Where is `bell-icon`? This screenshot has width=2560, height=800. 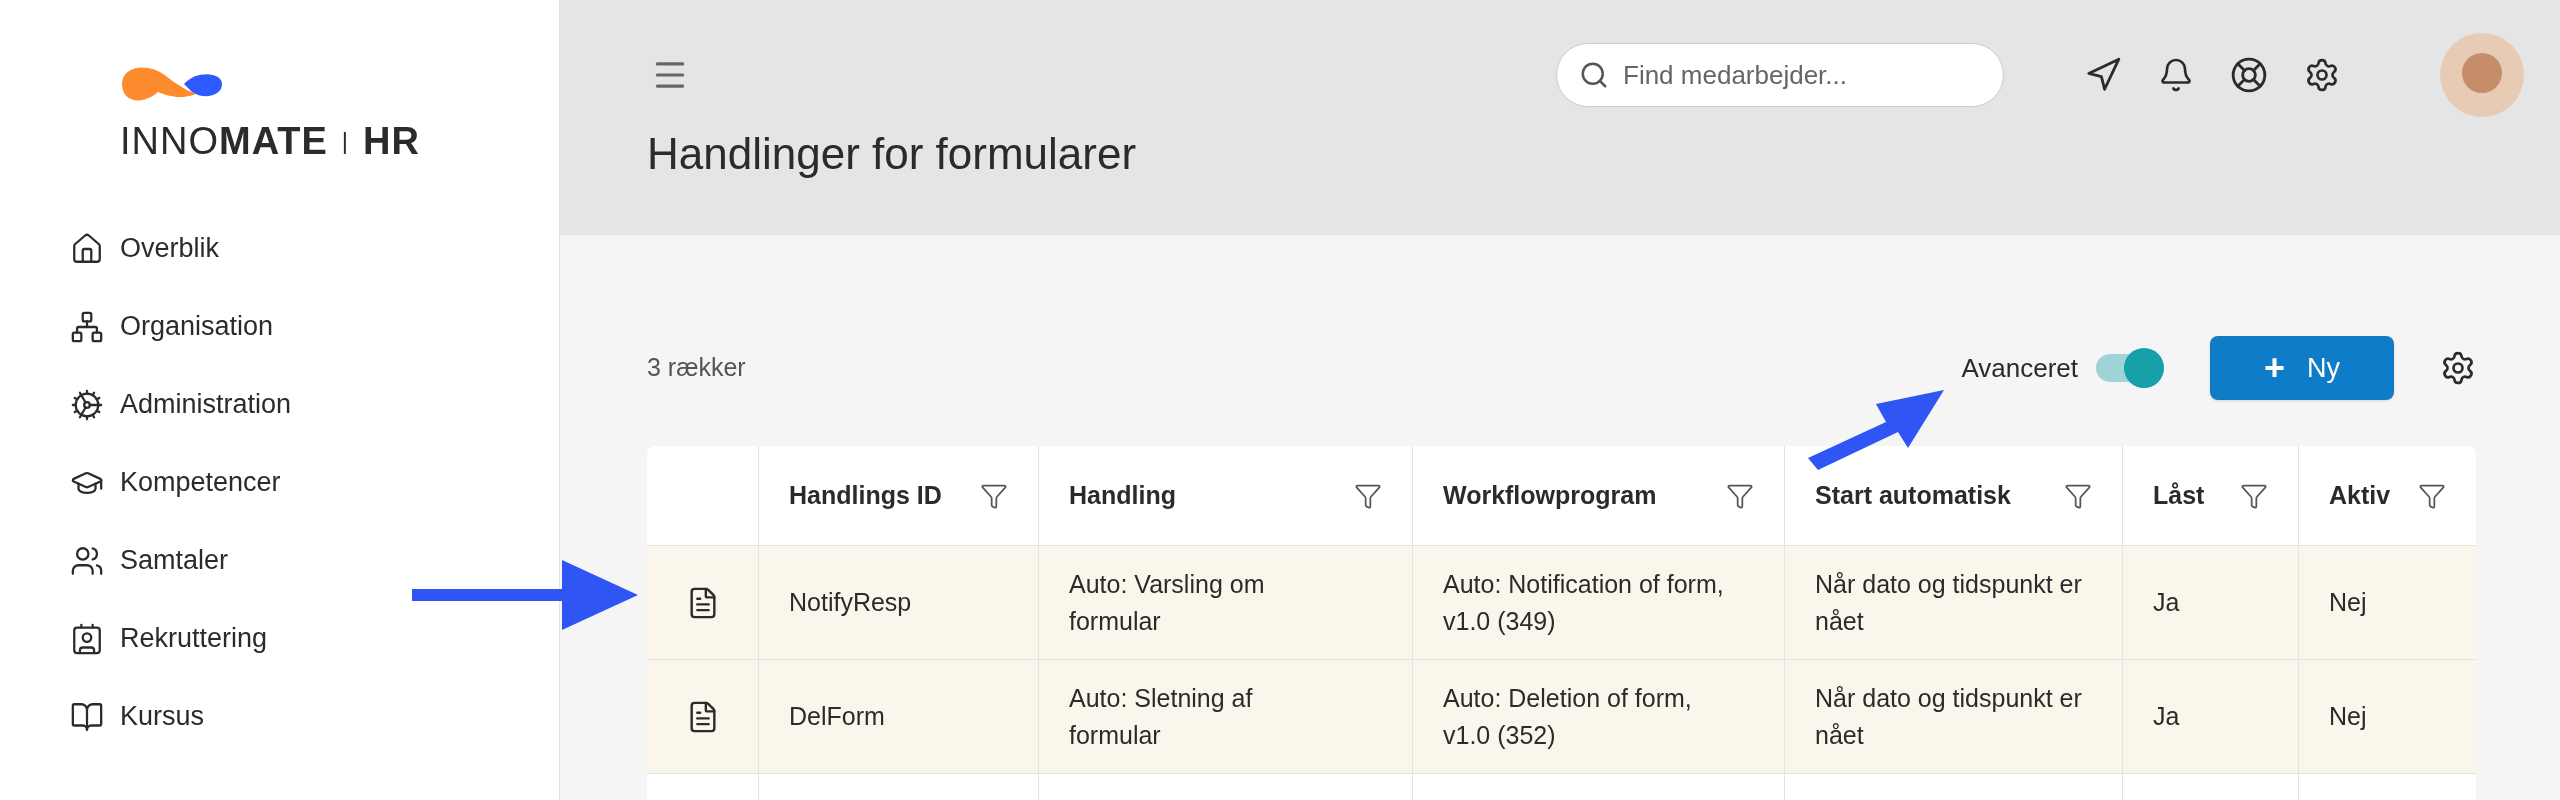
bell-icon is located at coordinates (2176, 75).